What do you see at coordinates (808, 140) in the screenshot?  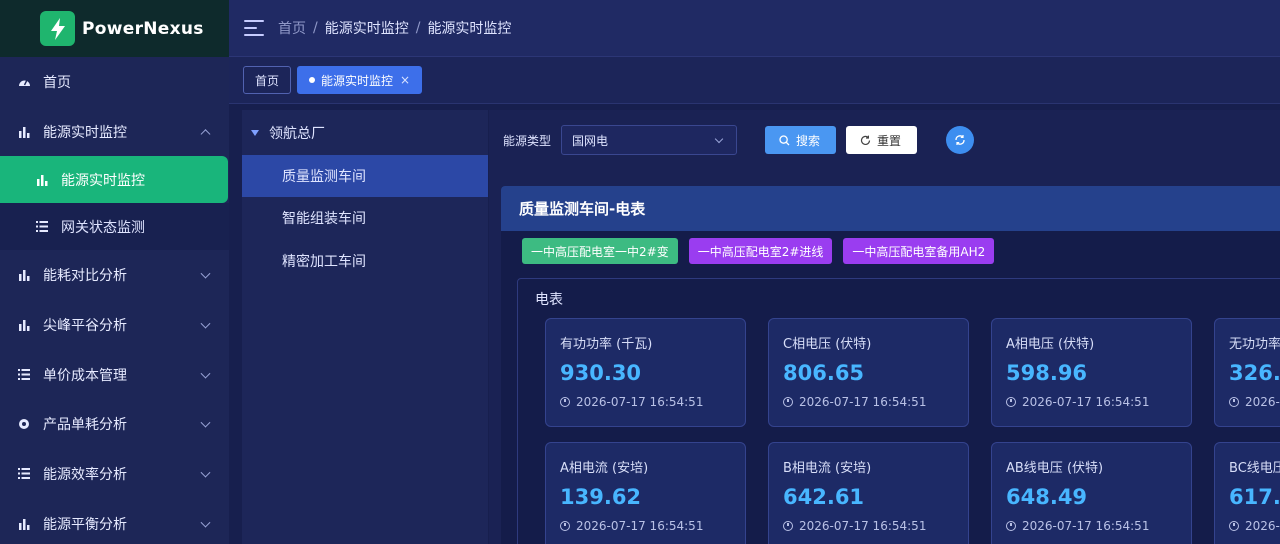 I see `search-button-label: 搜索` at bounding box center [808, 140].